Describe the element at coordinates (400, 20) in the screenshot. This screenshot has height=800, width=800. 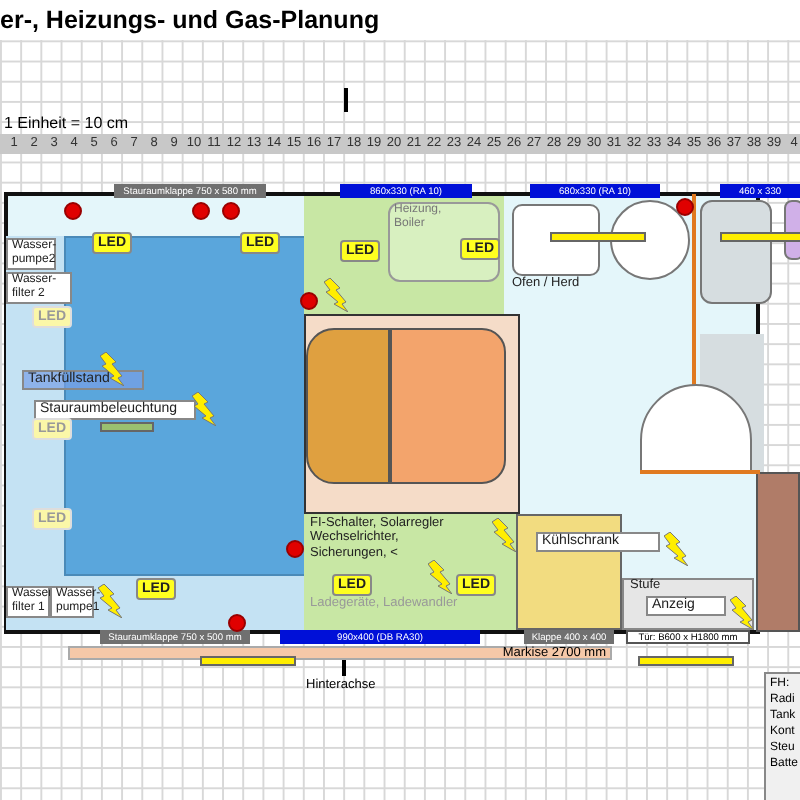
I see `sheet-title: er-, Heizungs- und Gas-Planung` at that location.